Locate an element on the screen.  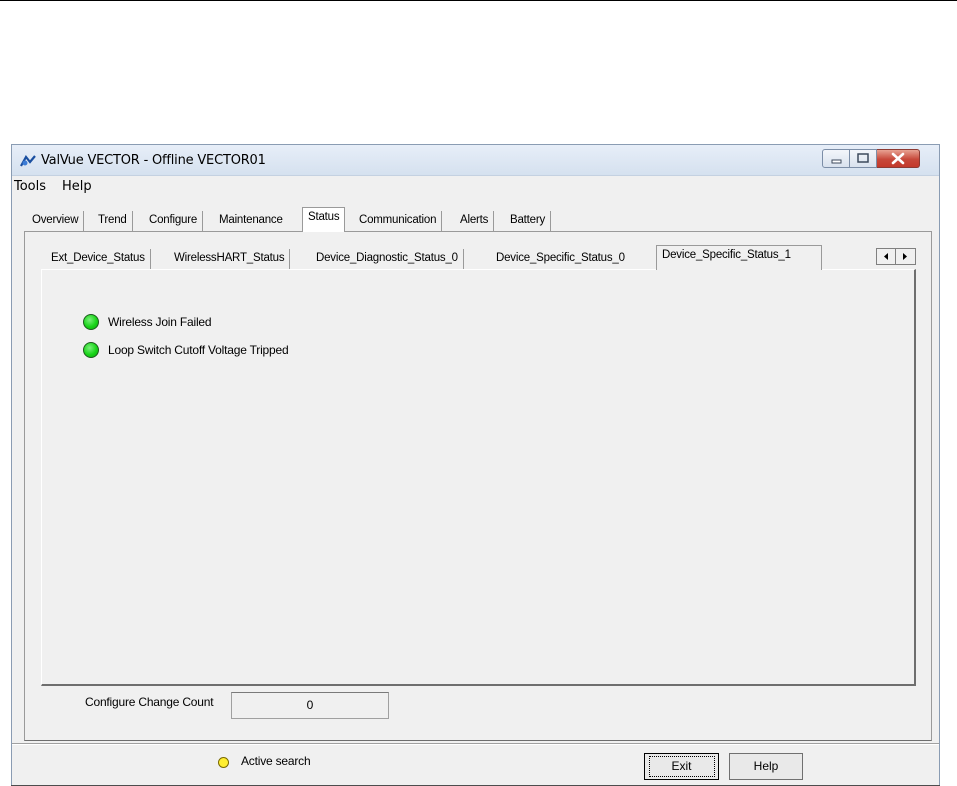
maximize-button is located at coordinates (863, 158).